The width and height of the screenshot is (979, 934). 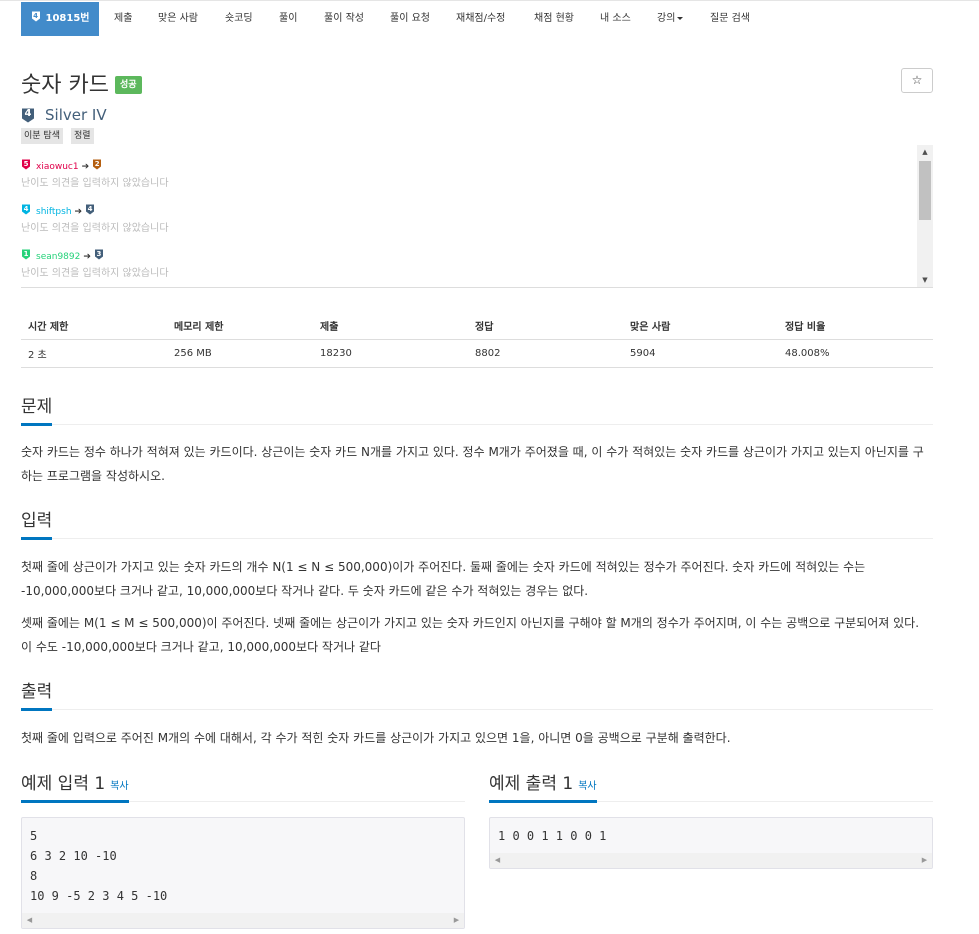 What do you see at coordinates (925, 152) in the screenshot?
I see `scroll-up-icon: ▲` at bounding box center [925, 152].